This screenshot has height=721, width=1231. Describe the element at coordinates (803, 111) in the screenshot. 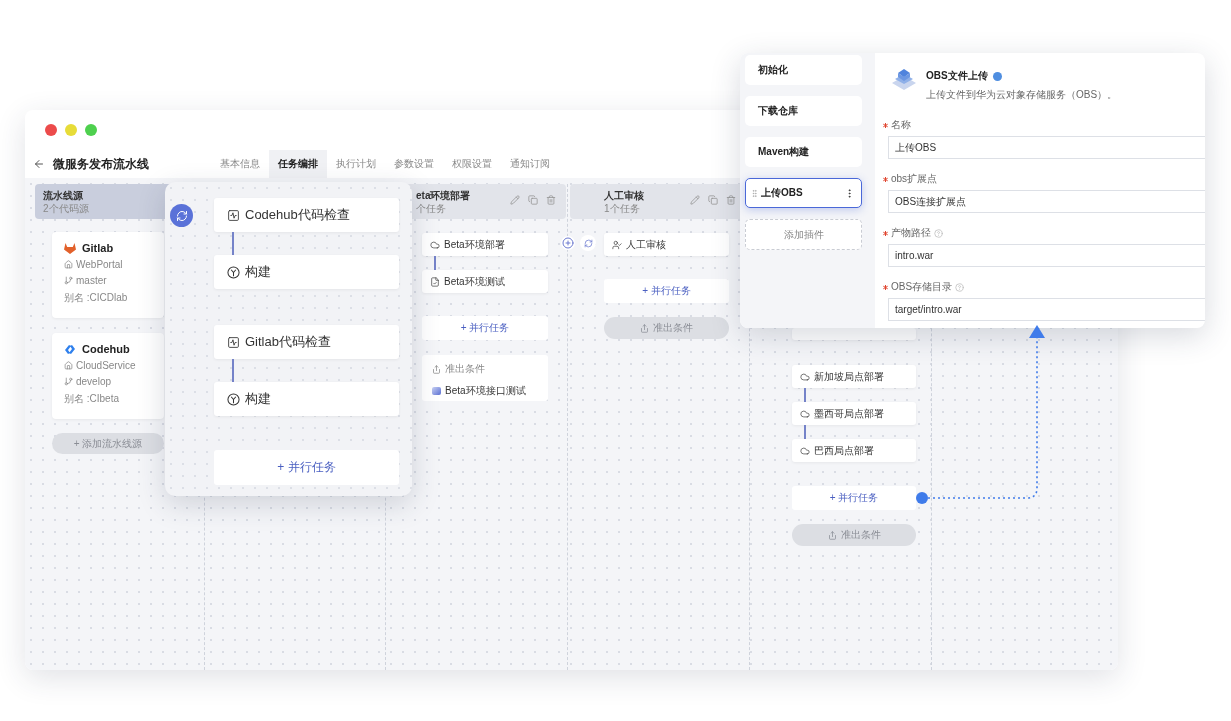

I see `plugin-step: 下载仓库` at that location.